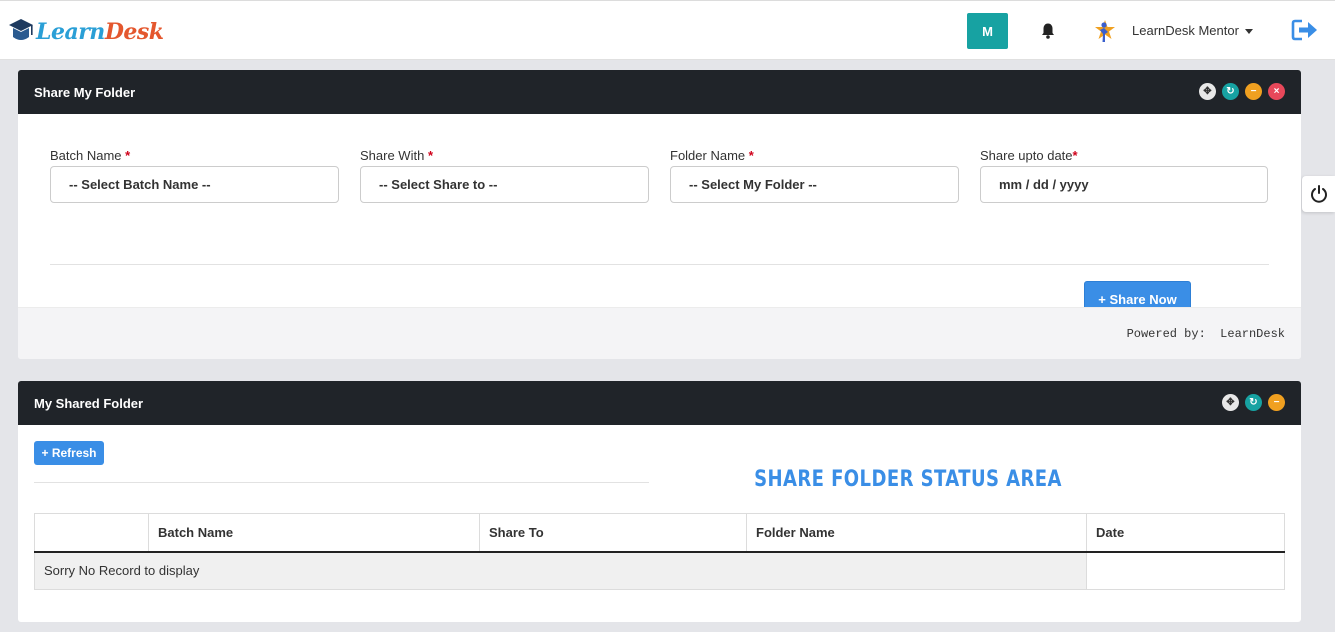 Image resolution: width=1335 pixels, height=632 pixels. What do you see at coordinates (814, 184) in the screenshot?
I see `folder-name-select: -- Select My Folder --` at bounding box center [814, 184].